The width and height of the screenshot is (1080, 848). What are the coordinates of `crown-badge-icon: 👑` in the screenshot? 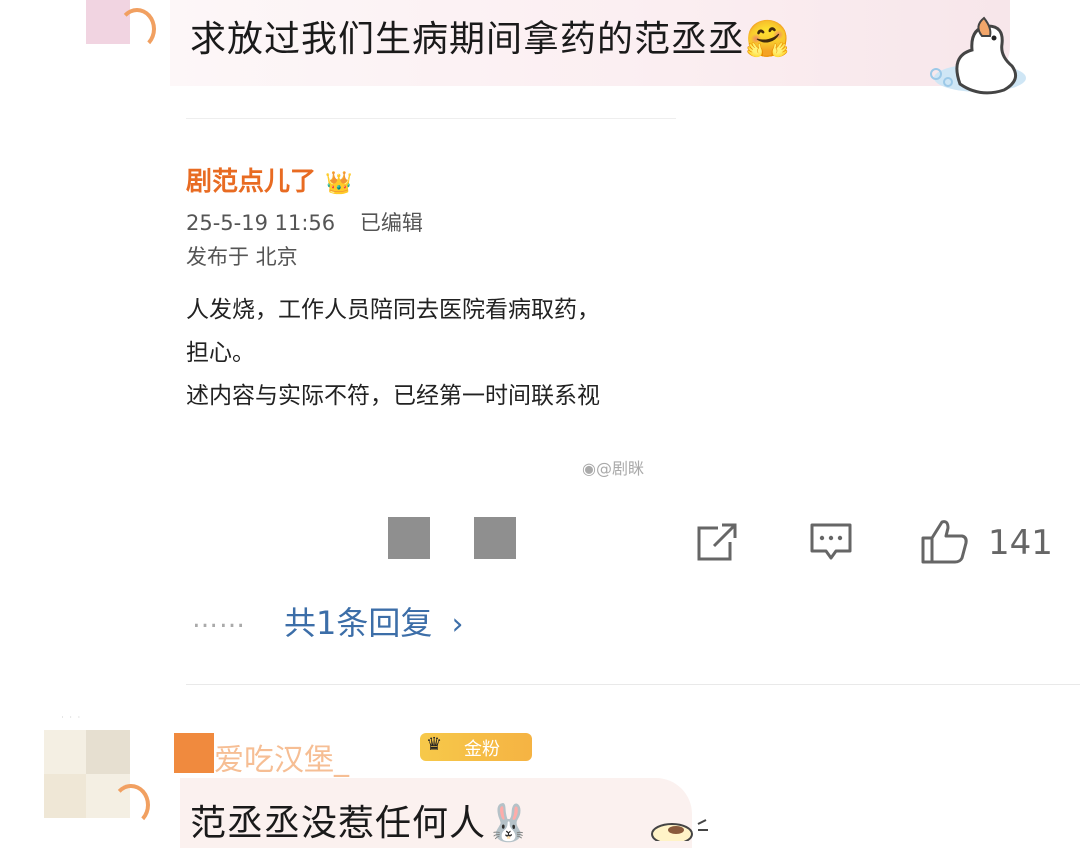 It's located at (339, 183).